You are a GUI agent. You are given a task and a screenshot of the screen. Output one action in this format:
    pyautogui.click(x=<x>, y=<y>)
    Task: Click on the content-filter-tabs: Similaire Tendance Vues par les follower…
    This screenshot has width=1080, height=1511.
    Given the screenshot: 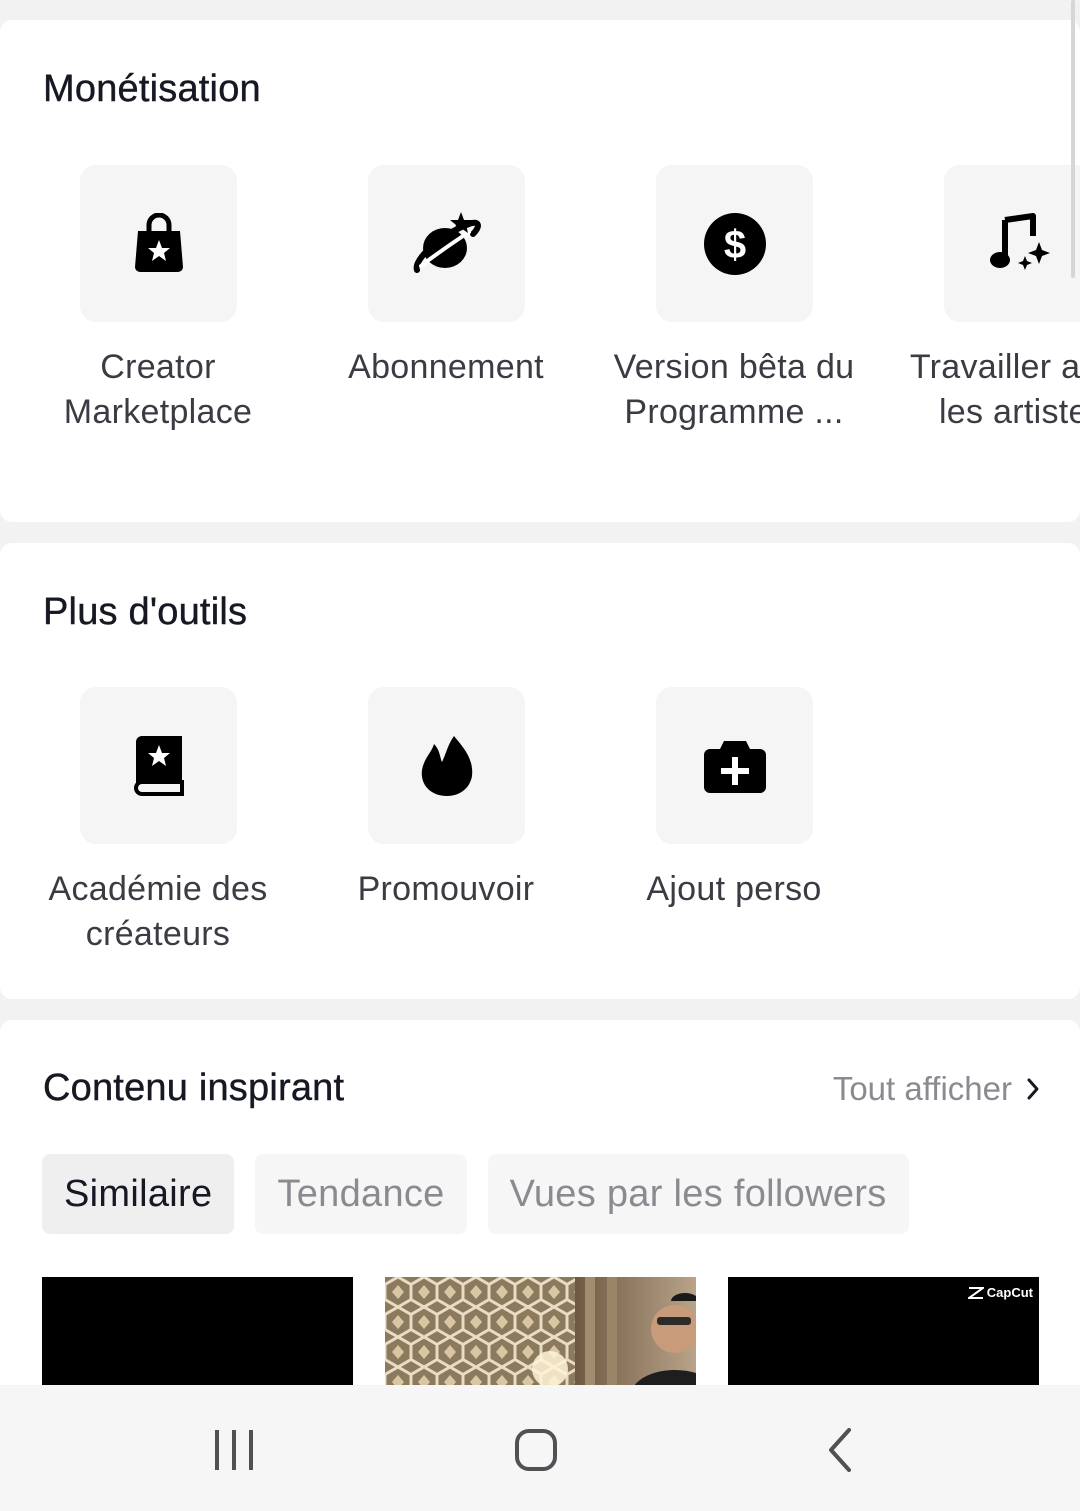 What is the action you would take?
    pyautogui.click(x=475, y=1194)
    